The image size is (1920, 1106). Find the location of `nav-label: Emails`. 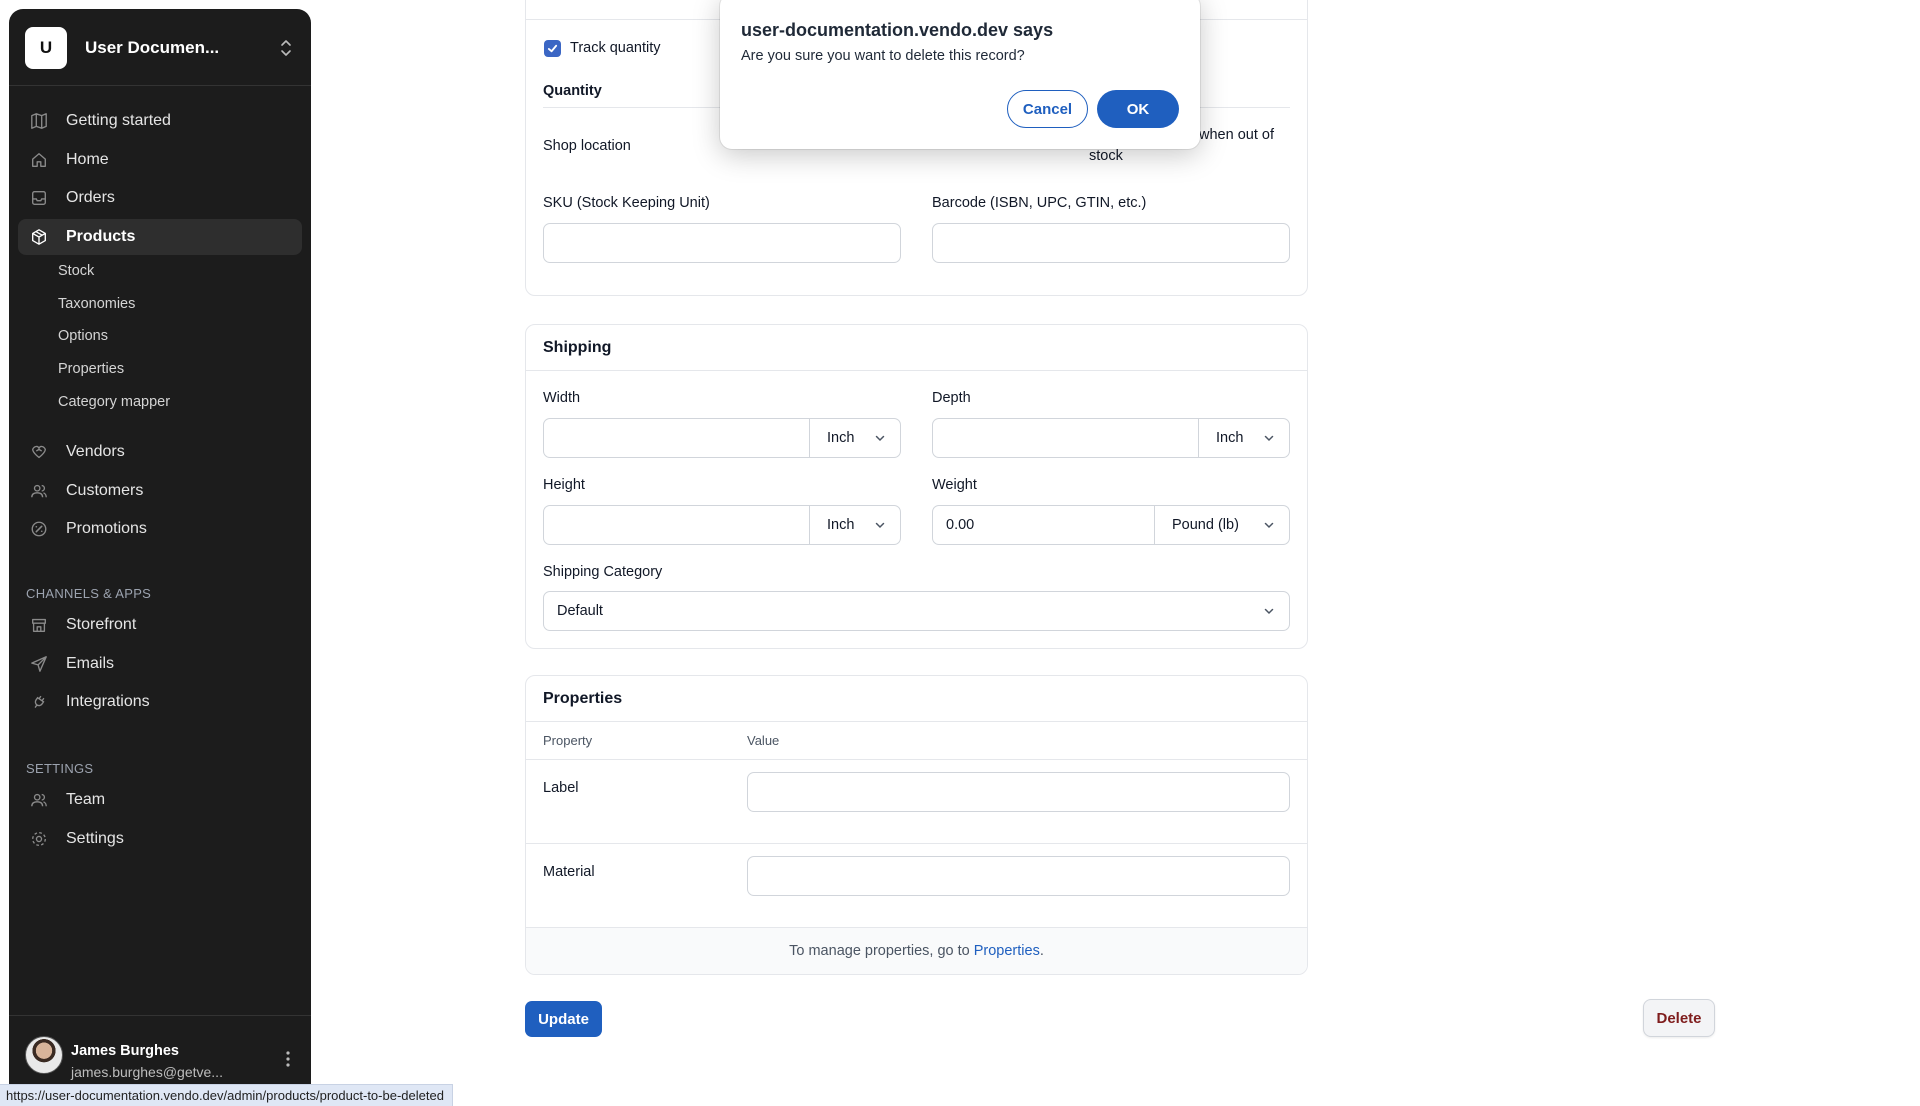

nav-label: Emails is located at coordinates (90, 663).